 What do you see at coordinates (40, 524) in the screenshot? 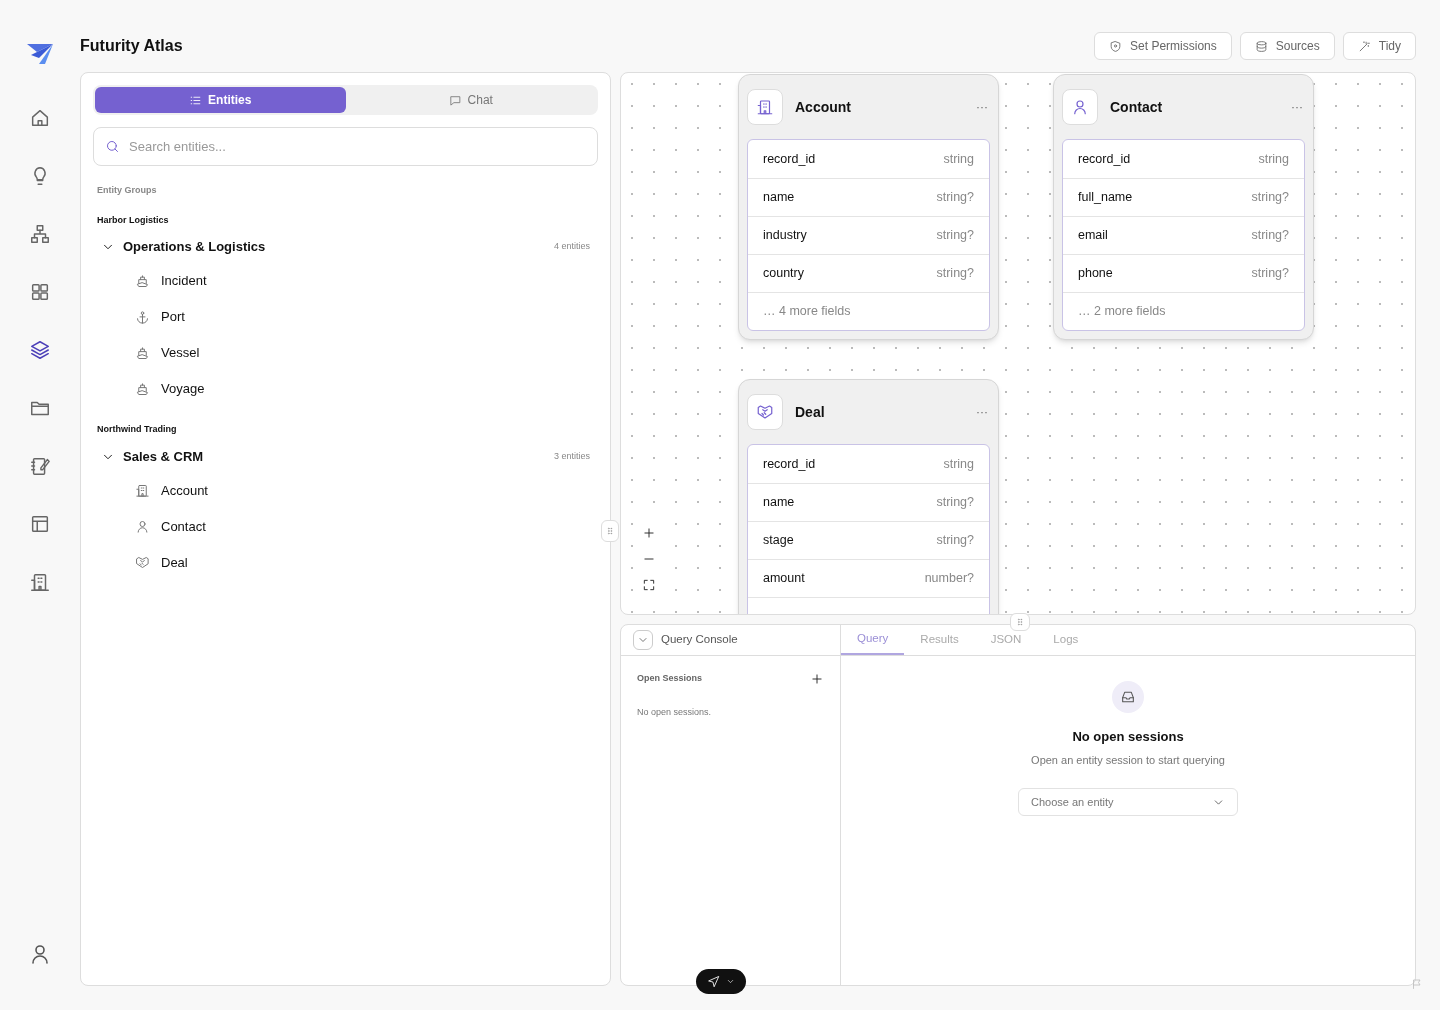
I see `table-icon` at bounding box center [40, 524].